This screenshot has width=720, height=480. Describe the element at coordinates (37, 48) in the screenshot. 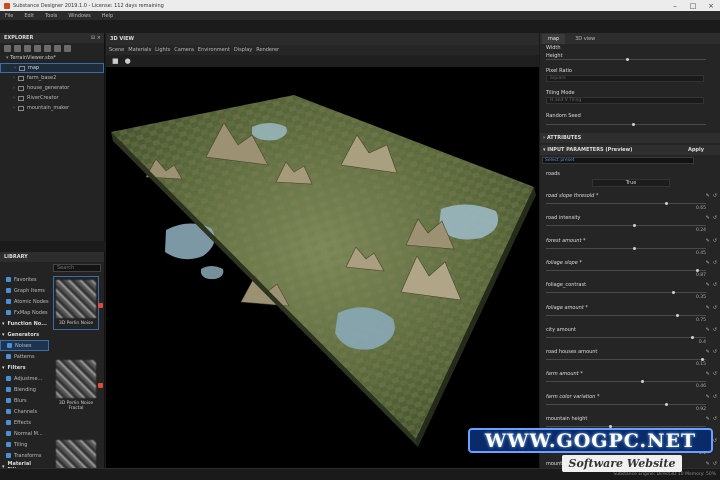

I see `save-all-icon` at that location.